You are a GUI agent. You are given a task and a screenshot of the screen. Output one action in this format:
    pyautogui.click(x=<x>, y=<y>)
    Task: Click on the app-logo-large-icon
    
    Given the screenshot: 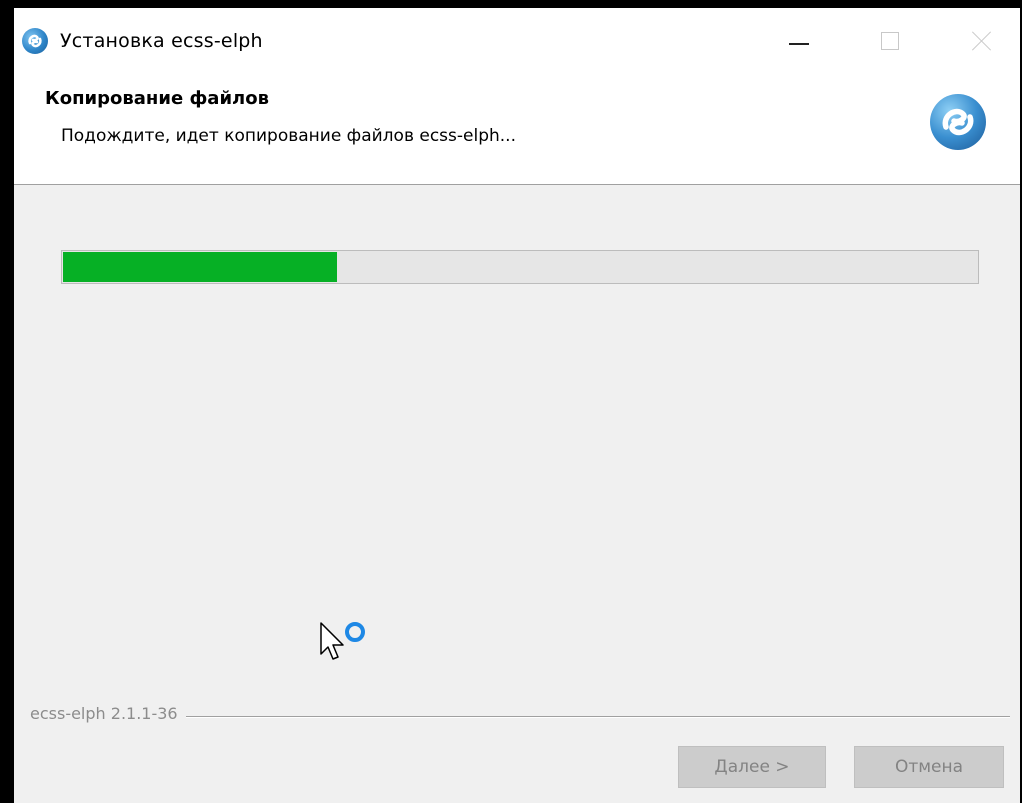 What is the action you would take?
    pyautogui.click(x=958, y=122)
    